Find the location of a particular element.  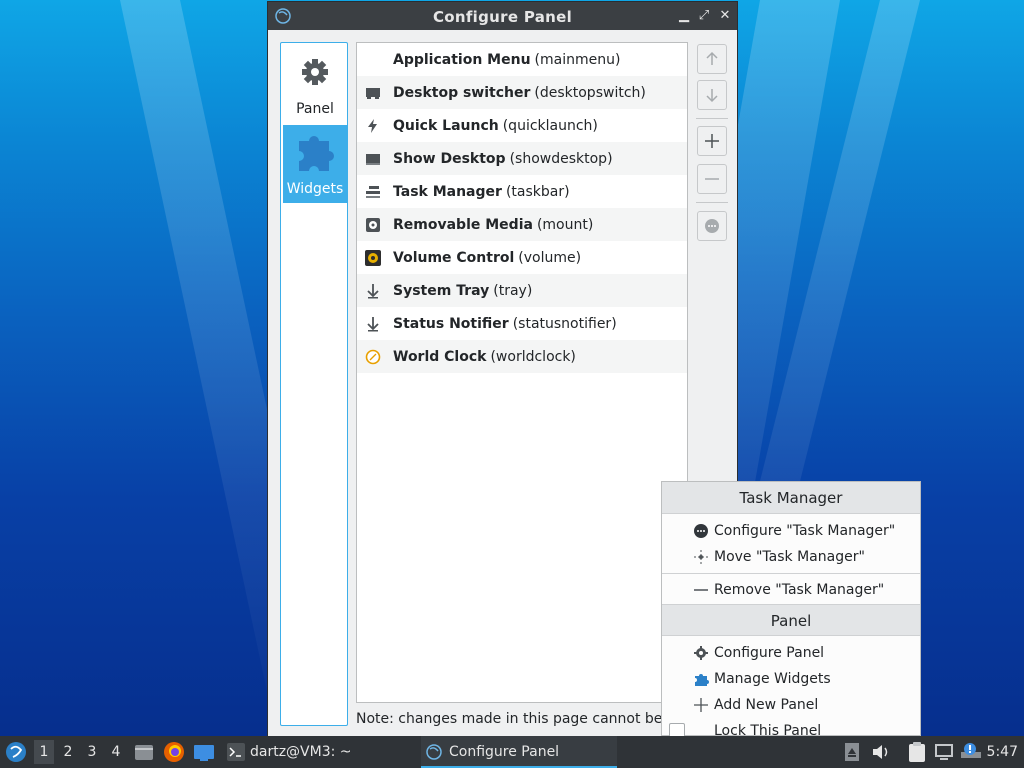

list-item: Application Menu (mainmenu) is located at coordinates (522, 59).